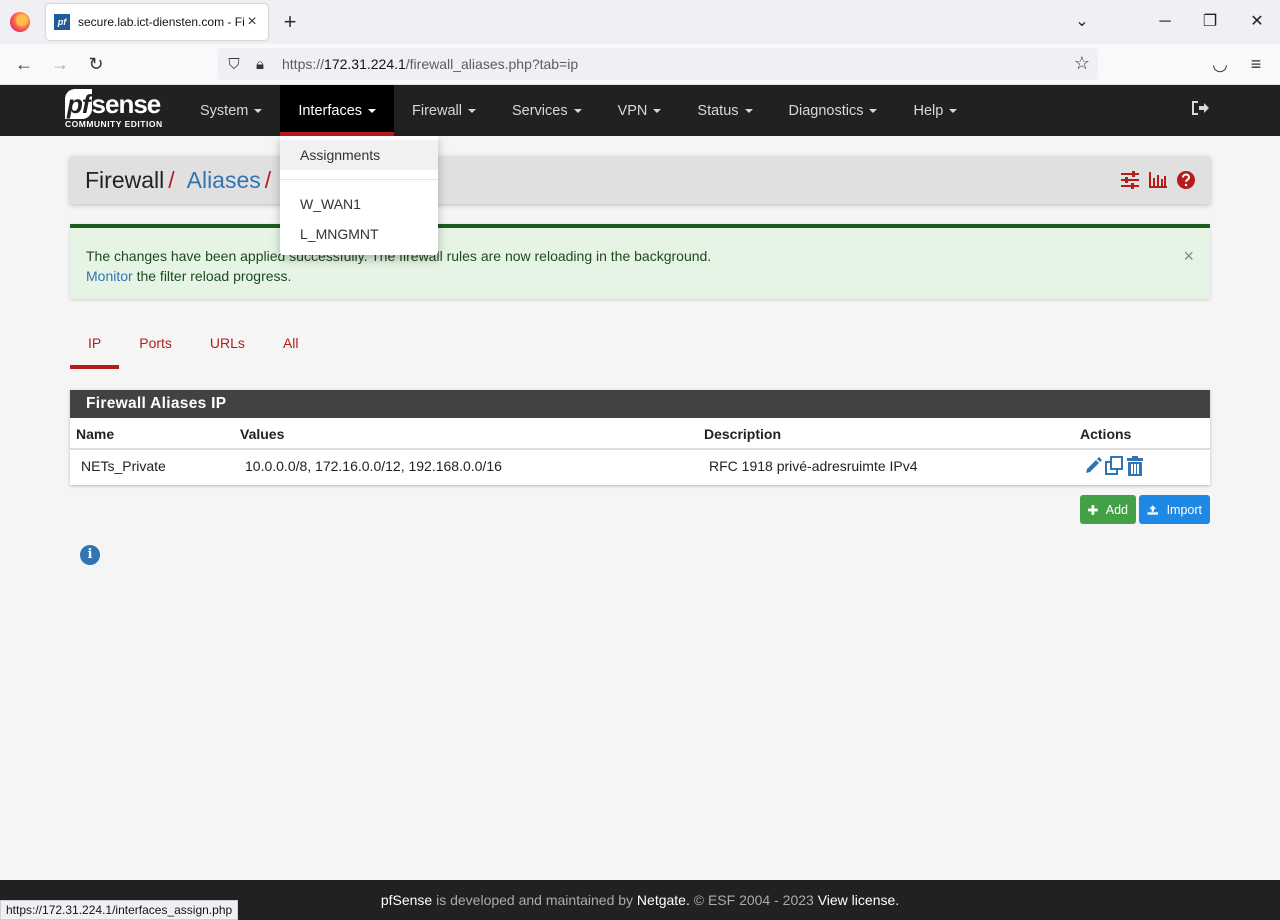 The height and width of the screenshot is (920, 1280). What do you see at coordinates (437, 110) in the screenshot?
I see `menu-label: Firewall` at bounding box center [437, 110].